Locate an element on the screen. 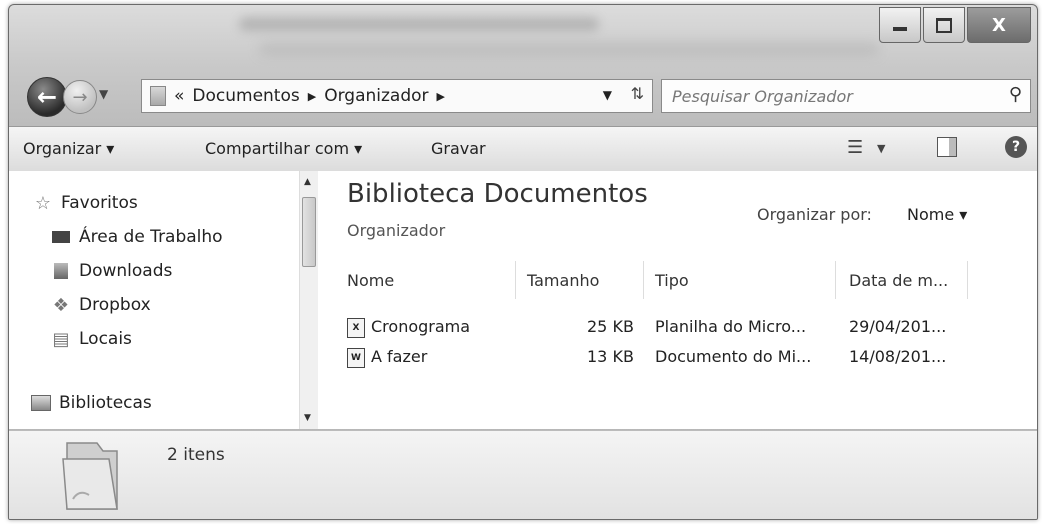  sidebar-item-favoritos: ☆ Favoritos is located at coordinates (85, 203).